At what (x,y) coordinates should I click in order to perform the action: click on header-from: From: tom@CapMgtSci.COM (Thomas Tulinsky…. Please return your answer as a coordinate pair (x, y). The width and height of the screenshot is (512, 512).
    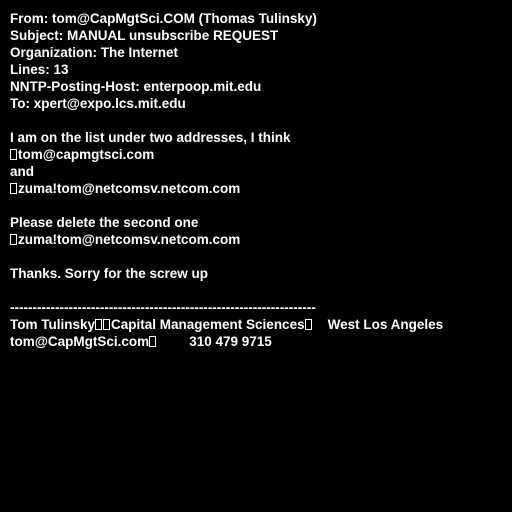
    Looking at the image, I should click on (163, 18).